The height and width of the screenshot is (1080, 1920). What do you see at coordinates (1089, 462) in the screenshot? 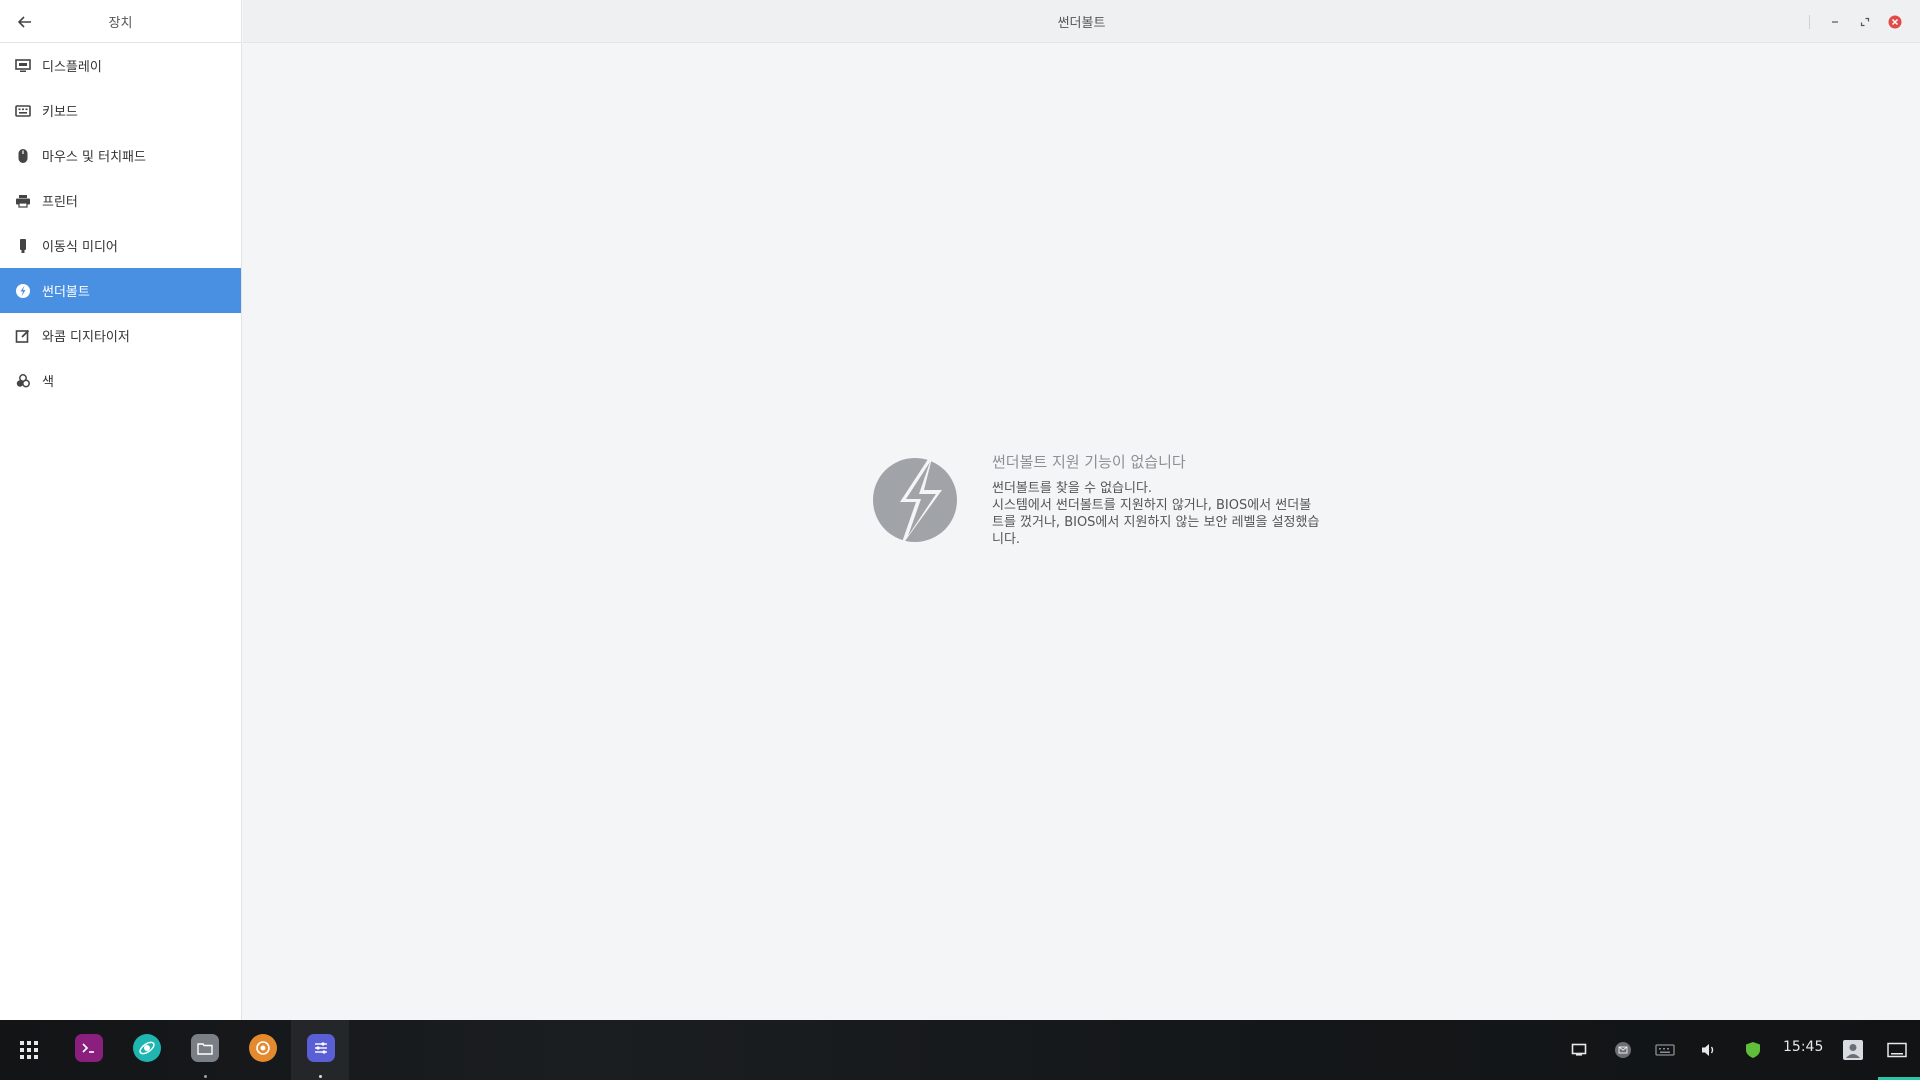
I see `empty-state-title: 썬더볼트 지원 기능이 없습니다` at bounding box center [1089, 462].